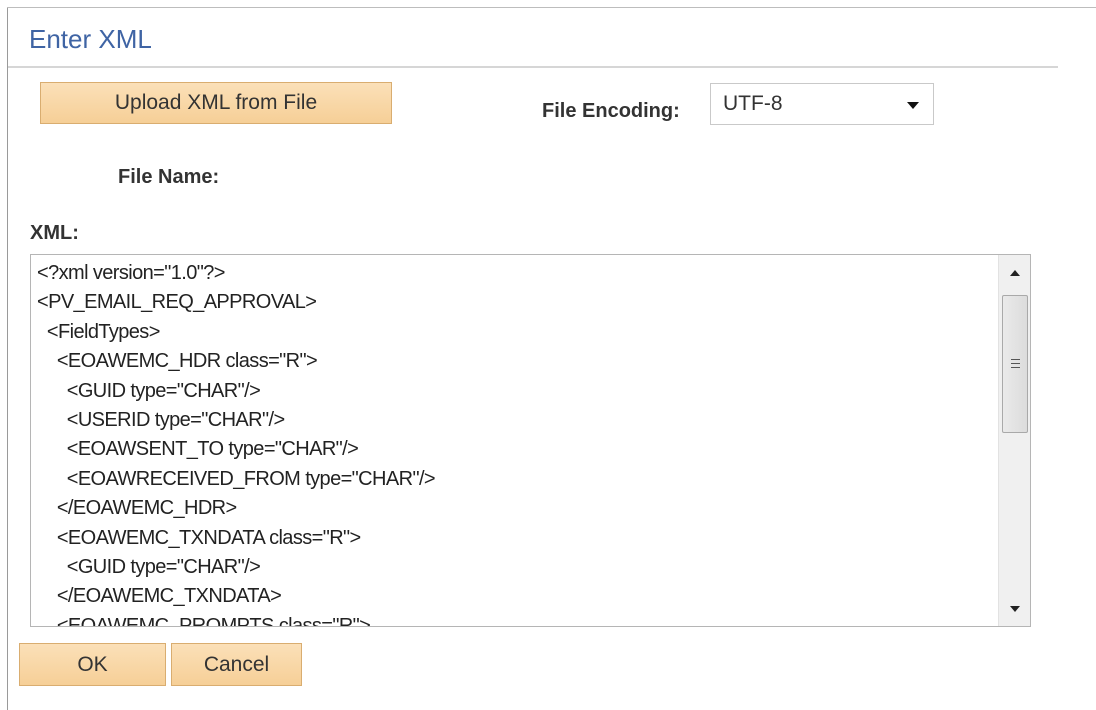  I want to click on xml-line: <EOAWRECEIVED_FROM type="CHAR"/>, so click(236, 478).